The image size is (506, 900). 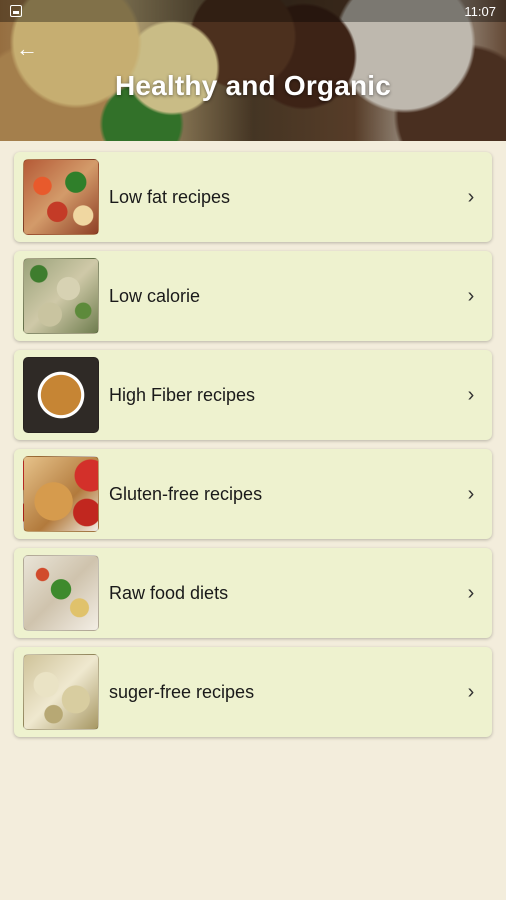 What do you see at coordinates (253, 11) in the screenshot?
I see `status-bar: 11:07` at bounding box center [253, 11].